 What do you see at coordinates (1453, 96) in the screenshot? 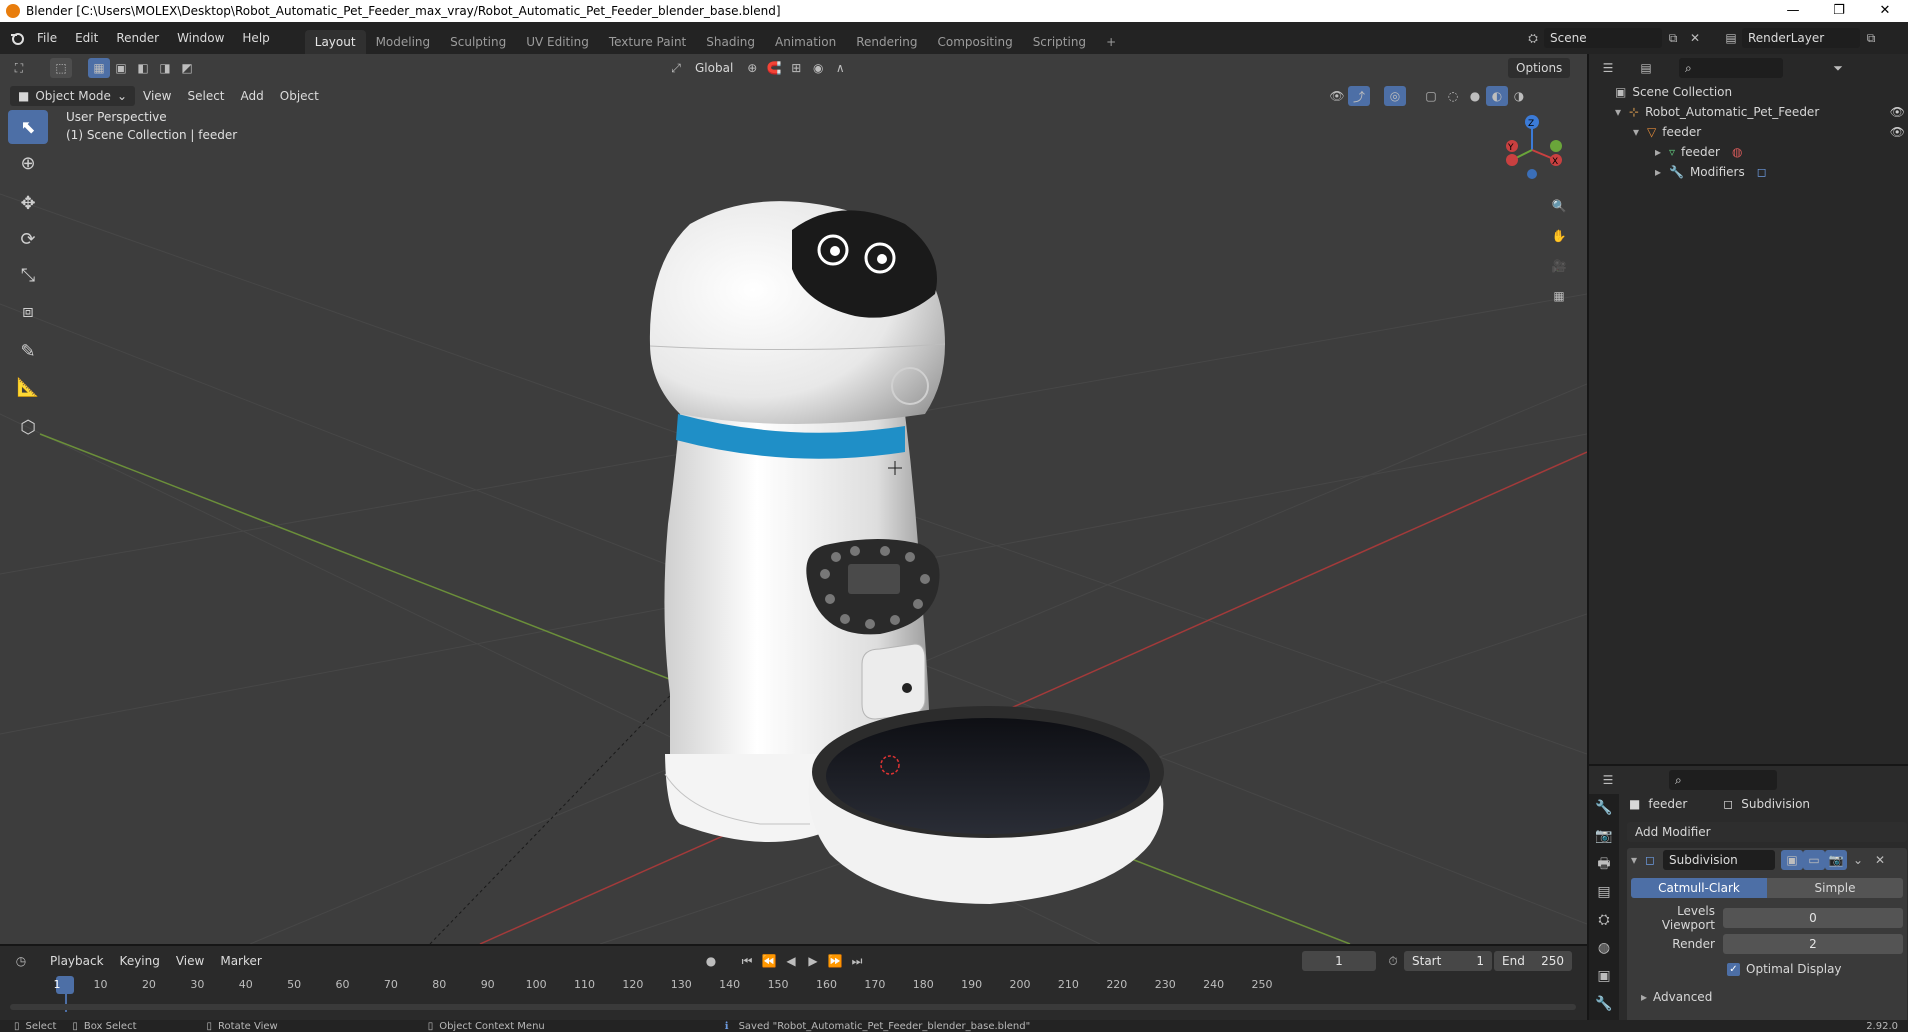
I see `wireframe-shading-icon: ◌` at bounding box center [1453, 96].